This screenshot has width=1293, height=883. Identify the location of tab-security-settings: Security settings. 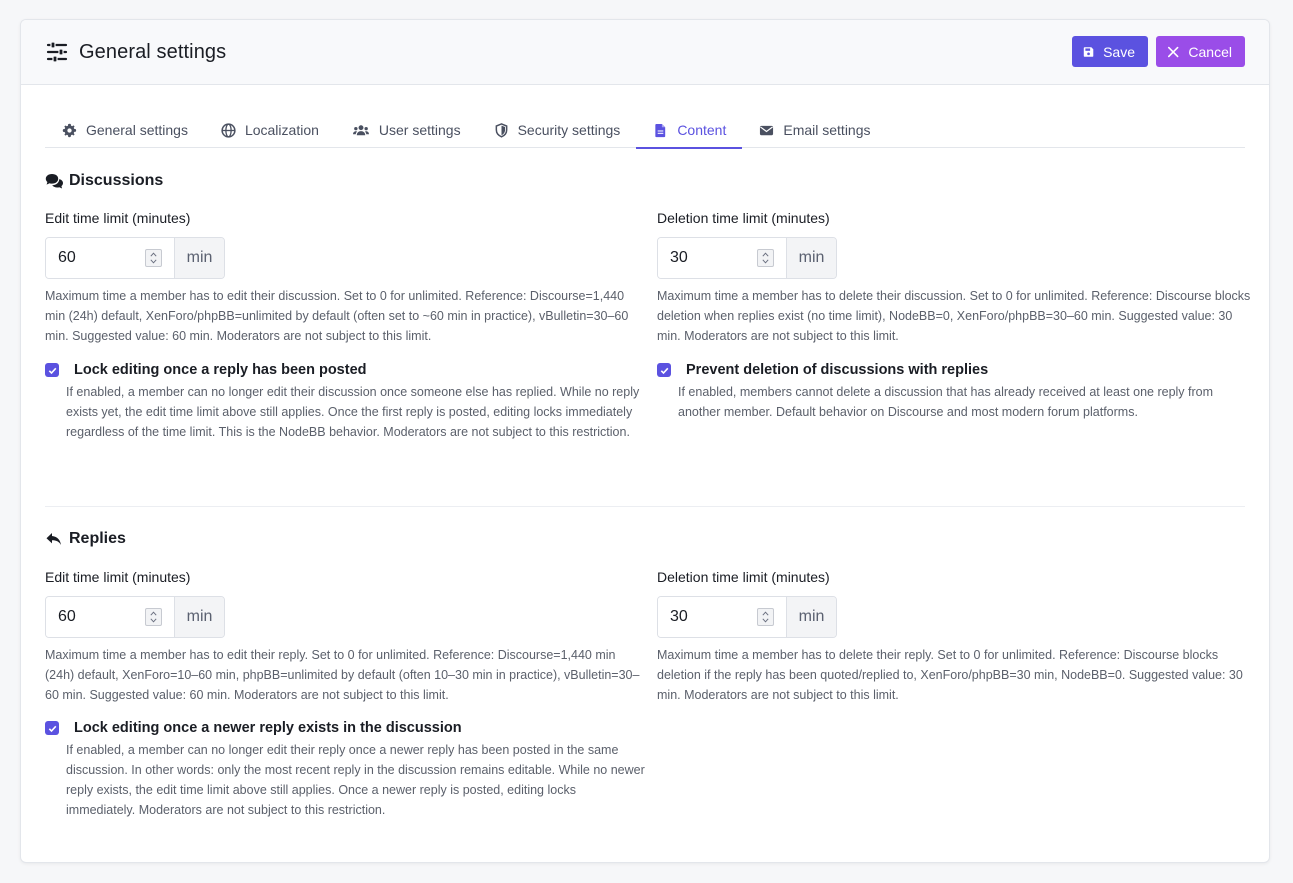
(557, 130).